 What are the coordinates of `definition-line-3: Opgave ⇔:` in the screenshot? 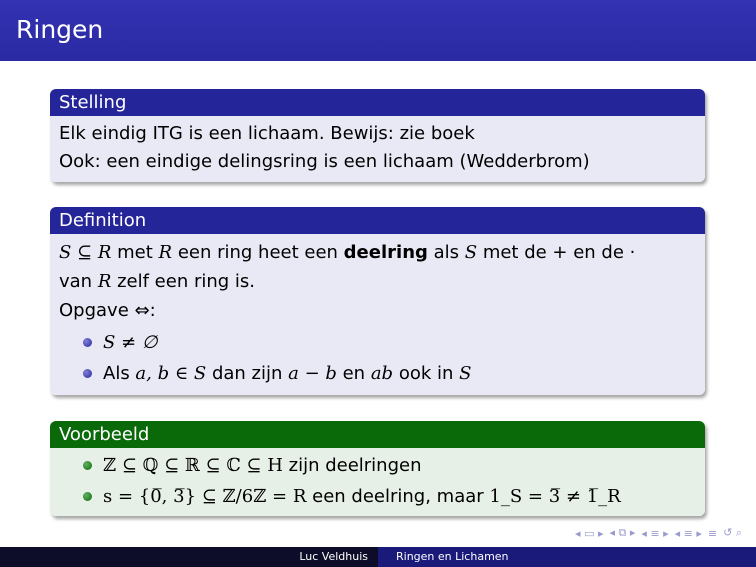 It's located at (107, 310).